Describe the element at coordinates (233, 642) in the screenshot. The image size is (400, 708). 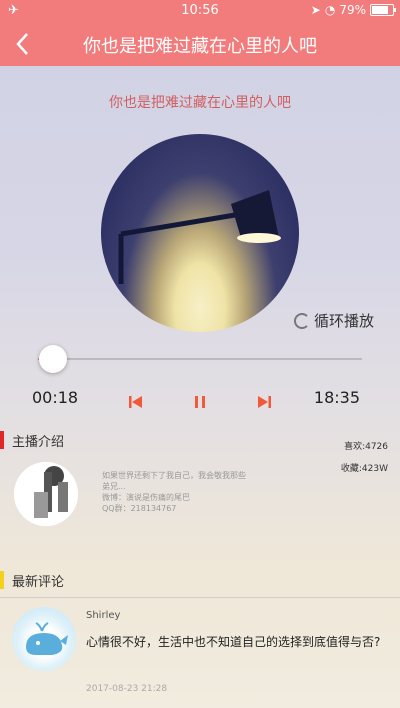
I see `comment-text: 心情很不好，生活中也不知道自己的选择到底值得与否?` at that location.